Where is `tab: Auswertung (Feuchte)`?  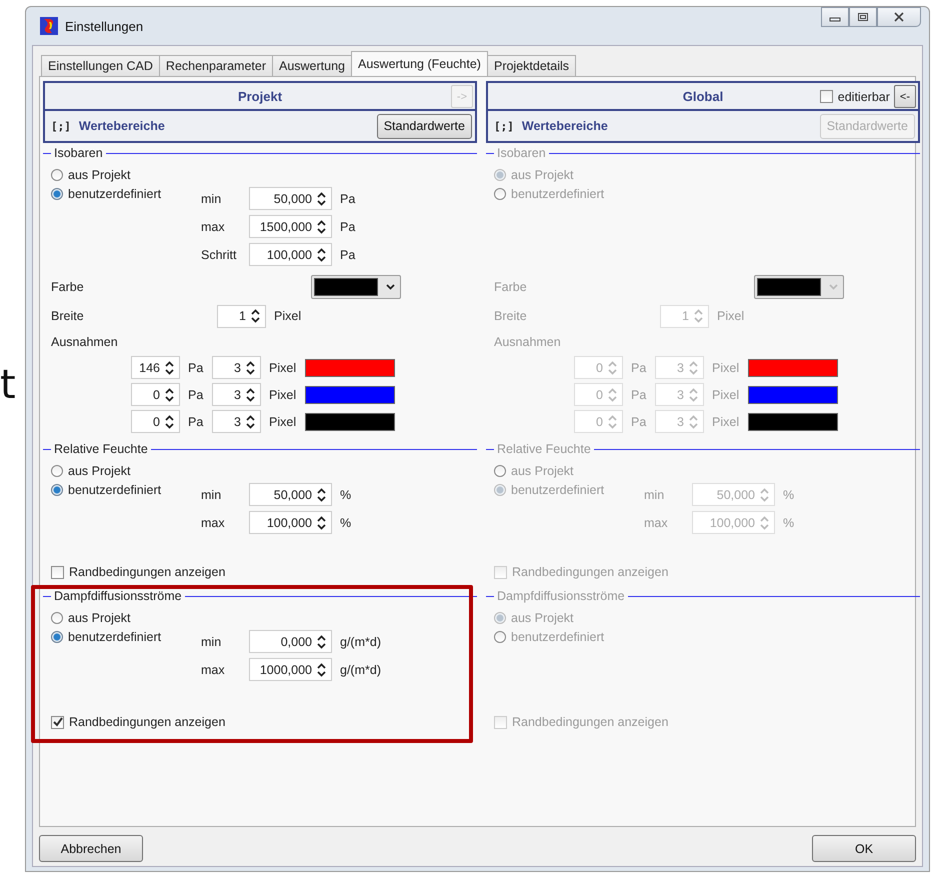
tab: Auswertung (Feuchte) is located at coordinates (419, 63).